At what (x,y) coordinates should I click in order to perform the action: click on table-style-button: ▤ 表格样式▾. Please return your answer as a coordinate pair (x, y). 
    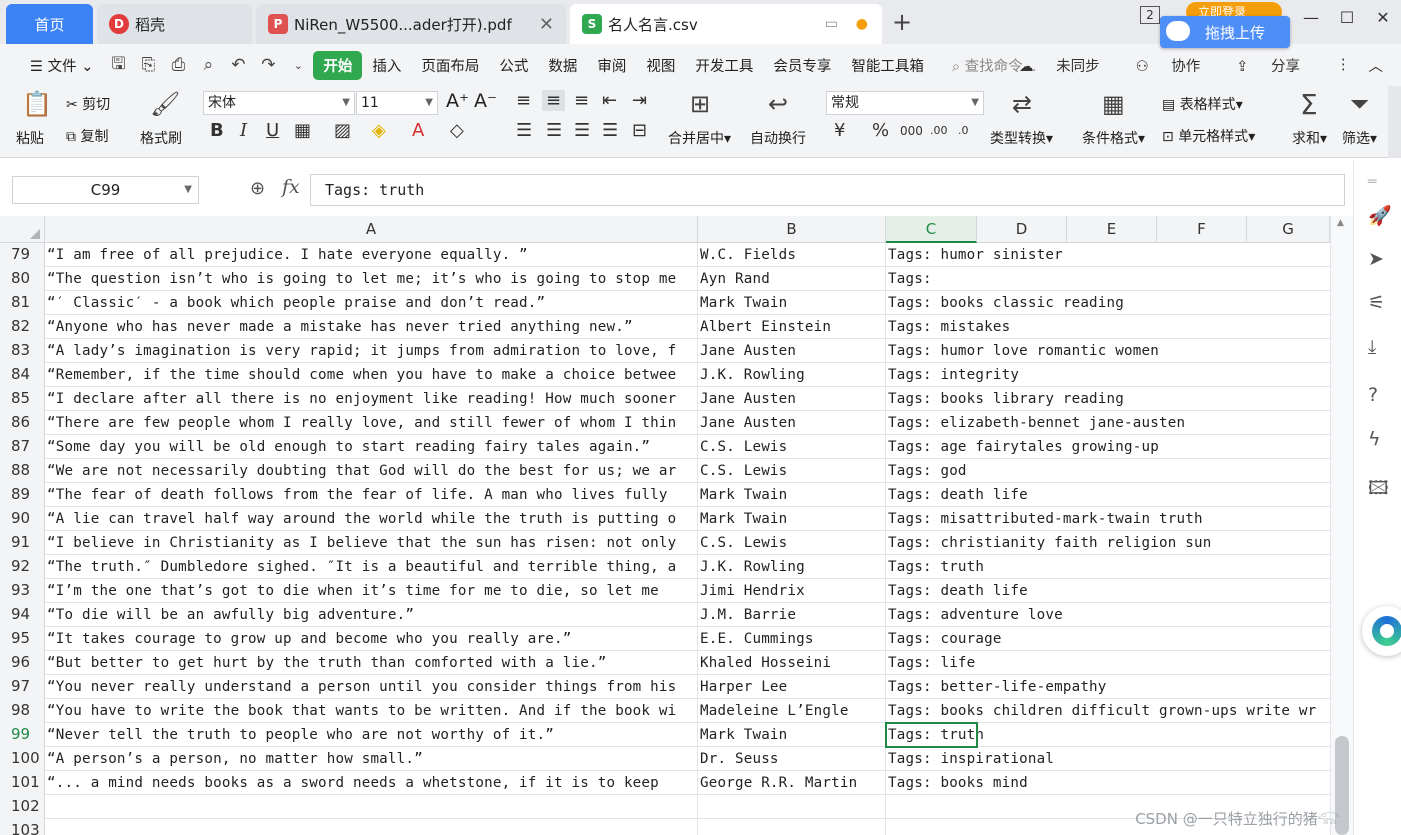
    Looking at the image, I should click on (1202, 104).